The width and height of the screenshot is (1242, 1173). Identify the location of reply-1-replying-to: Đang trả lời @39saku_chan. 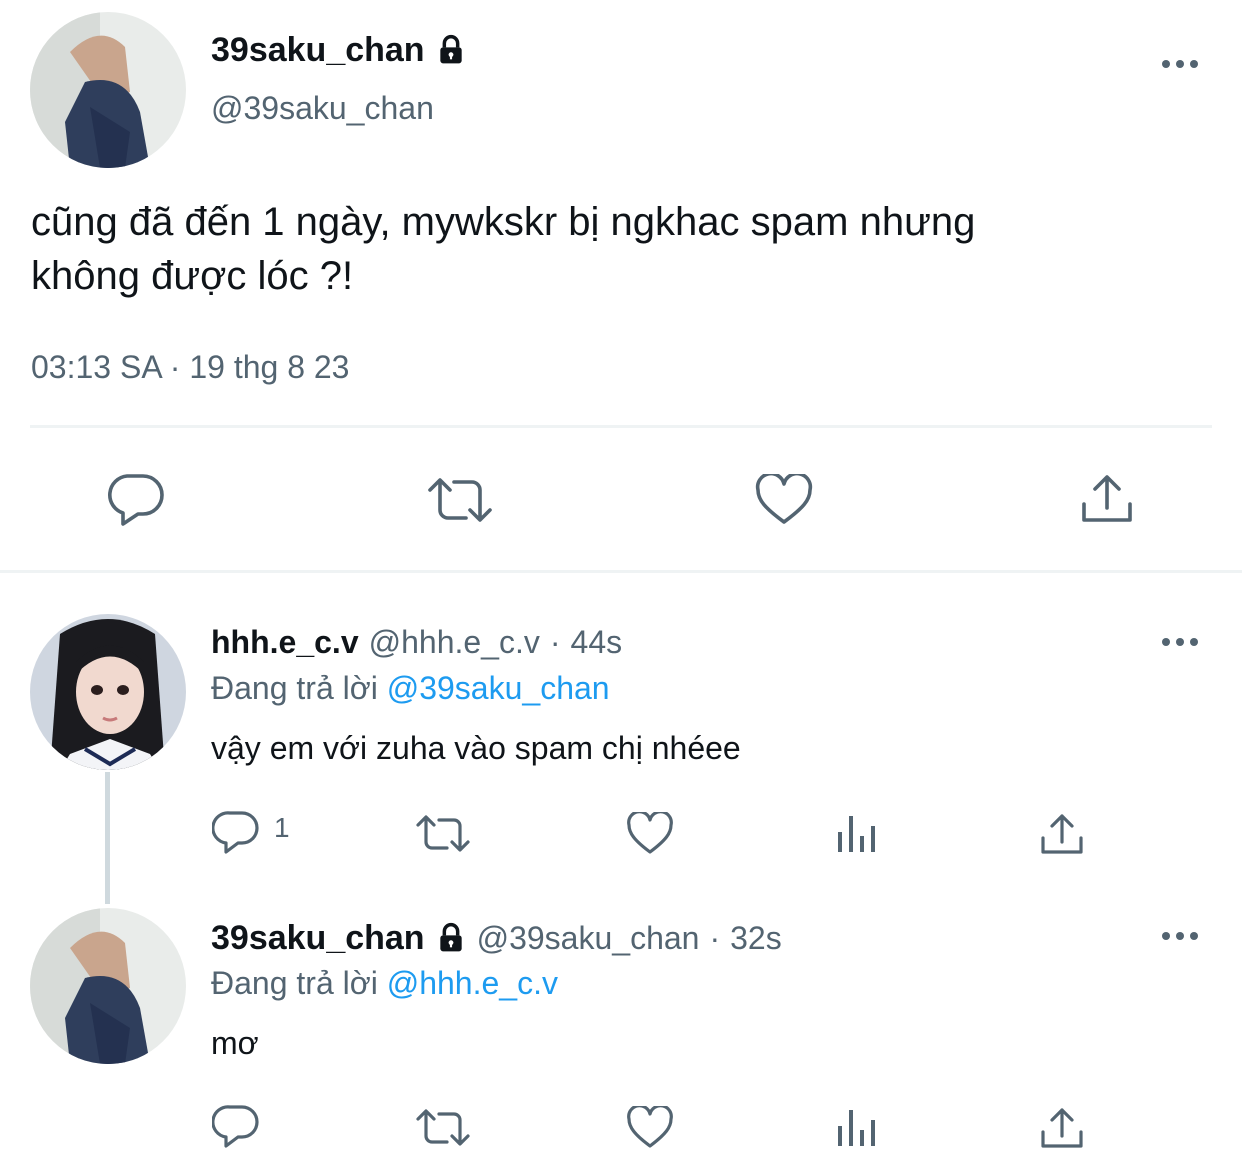
(410, 688).